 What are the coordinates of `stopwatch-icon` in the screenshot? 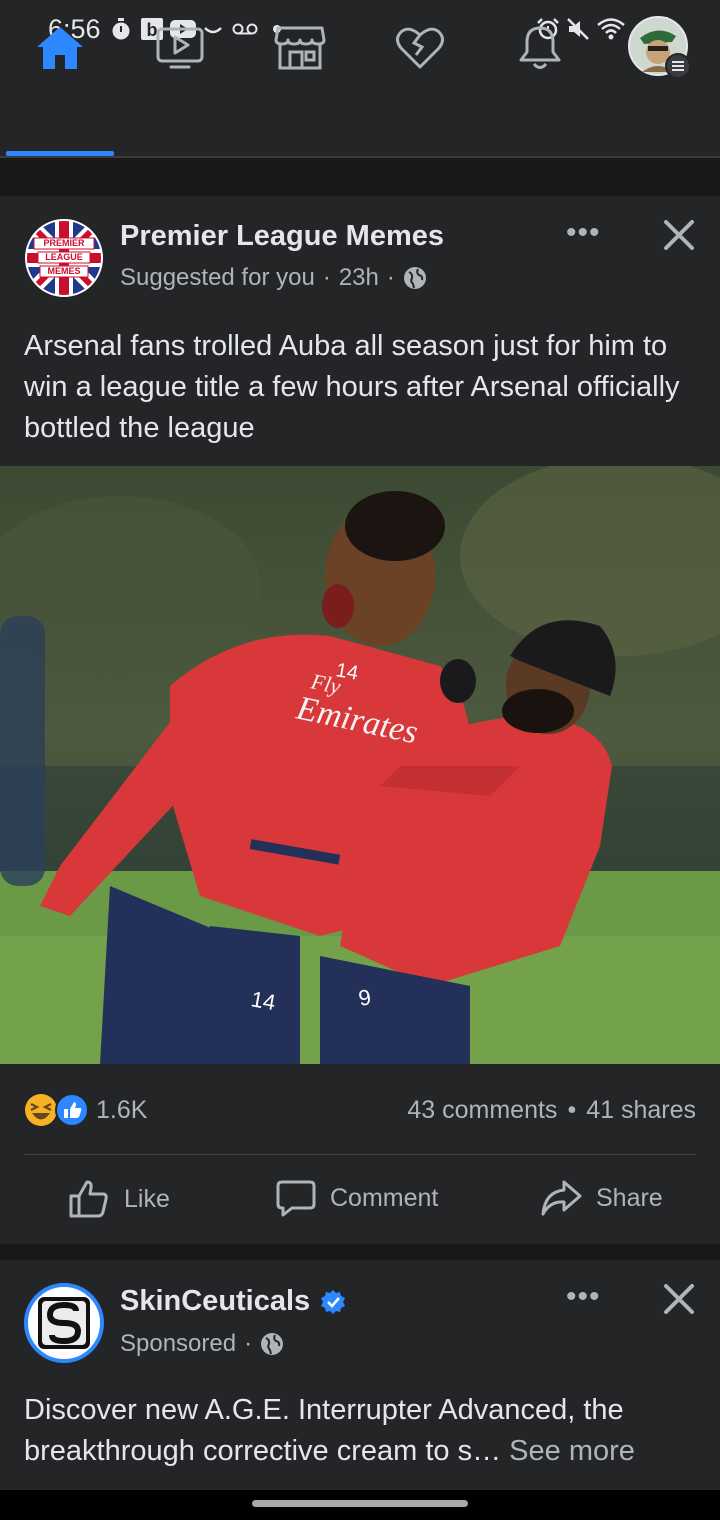 It's located at (121, 29).